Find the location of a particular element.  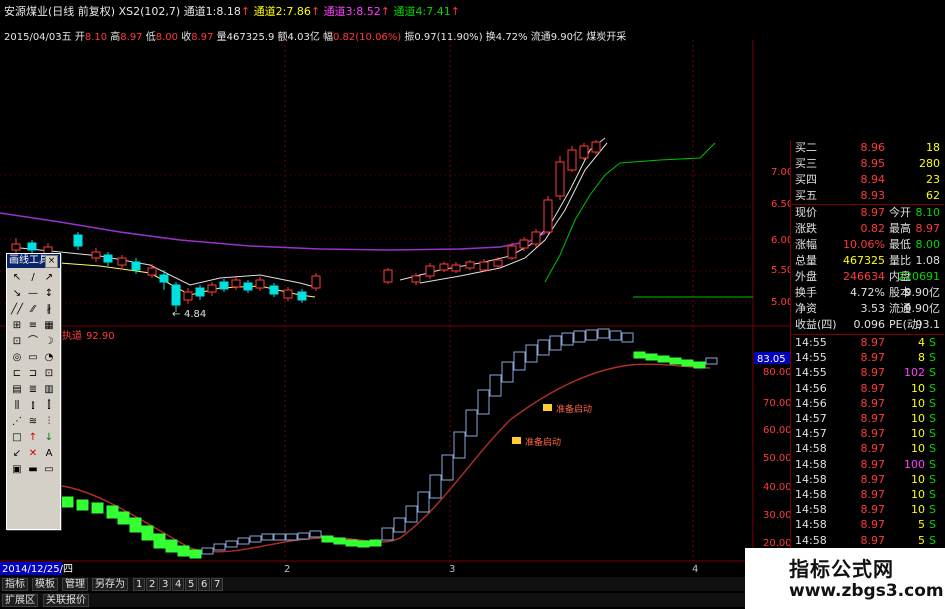

stat-label: 净资 is located at coordinates (806, 308).